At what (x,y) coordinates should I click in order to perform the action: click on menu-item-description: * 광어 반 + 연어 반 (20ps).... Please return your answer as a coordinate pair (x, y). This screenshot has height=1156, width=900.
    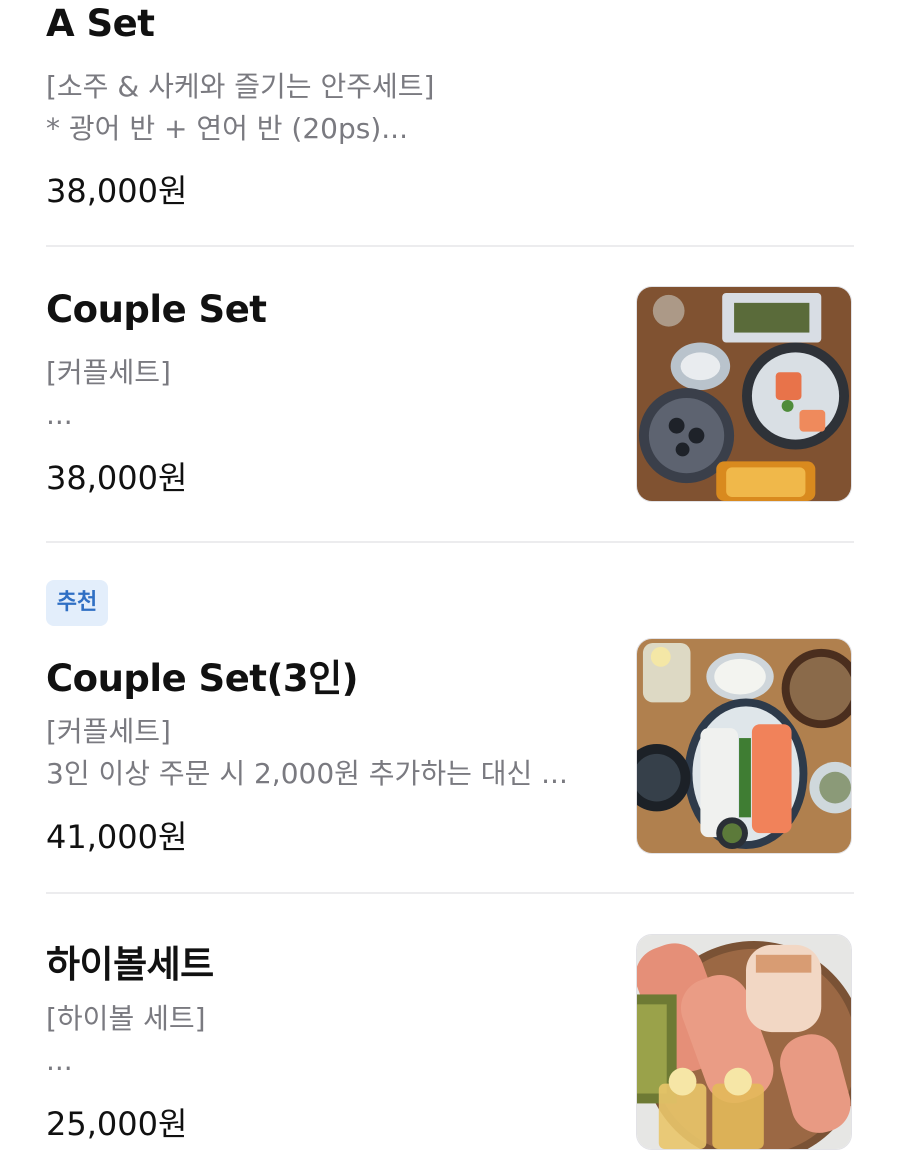
    Looking at the image, I should click on (227, 128).